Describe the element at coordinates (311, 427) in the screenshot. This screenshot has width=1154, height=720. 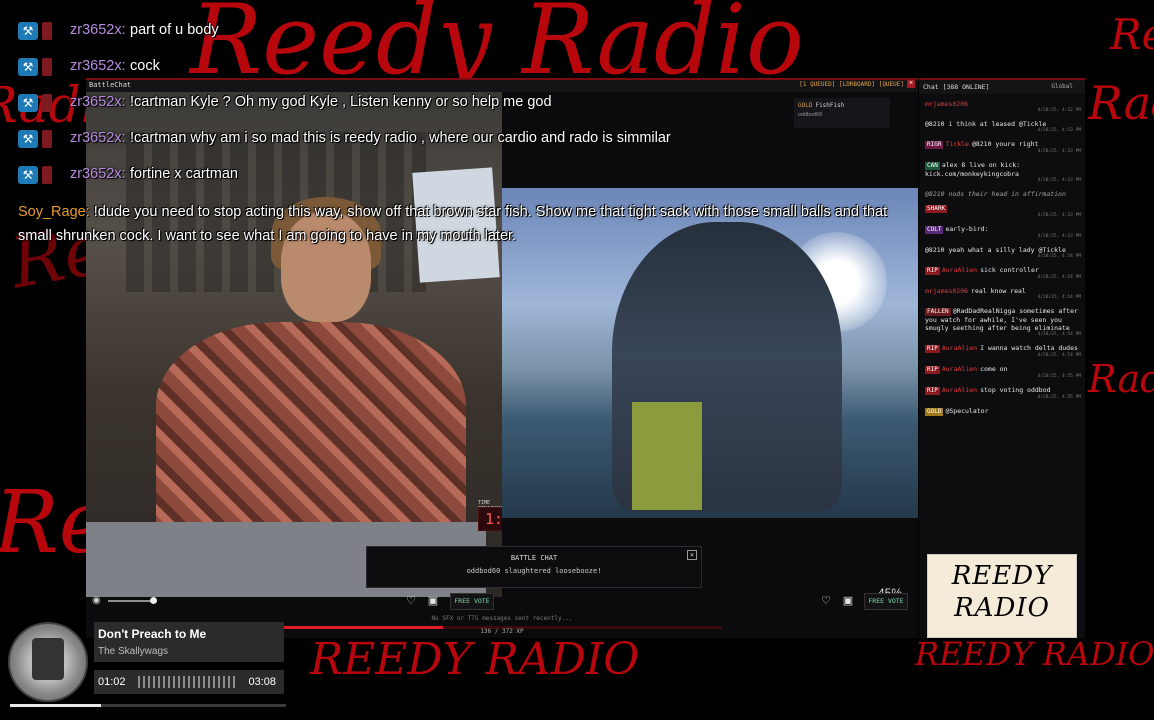
I see `streamer-shirt` at that location.